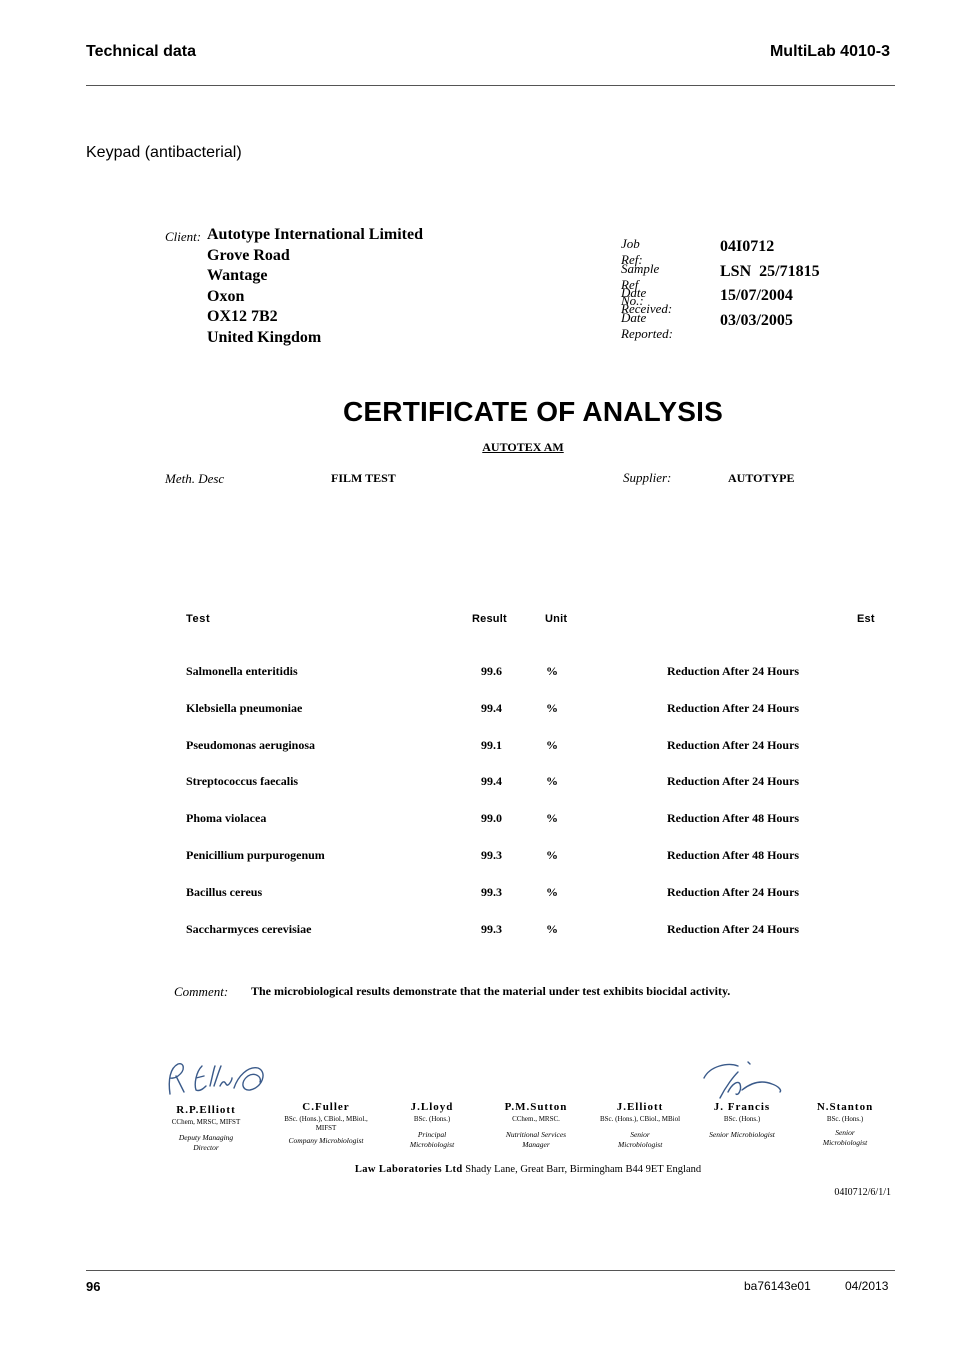  I want to click on signatory-role: Principal Microbiologist, so click(432, 1139).